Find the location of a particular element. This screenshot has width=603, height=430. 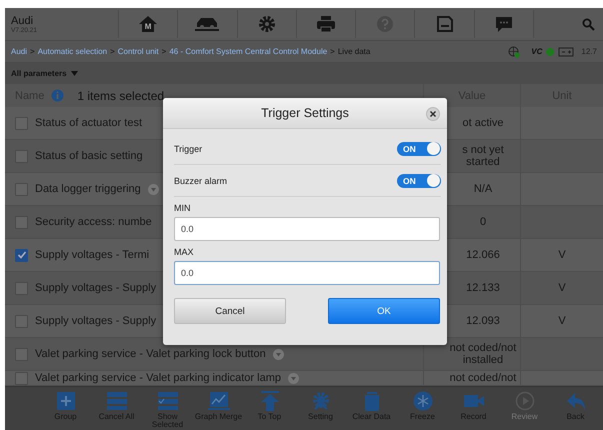

breadcrumb-text: Live data is located at coordinates (354, 51).